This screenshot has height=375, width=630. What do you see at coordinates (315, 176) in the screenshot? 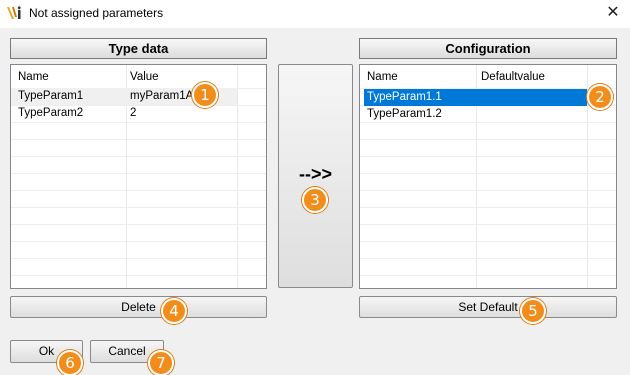
I see `transfer-button: -->>` at bounding box center [315, 176].